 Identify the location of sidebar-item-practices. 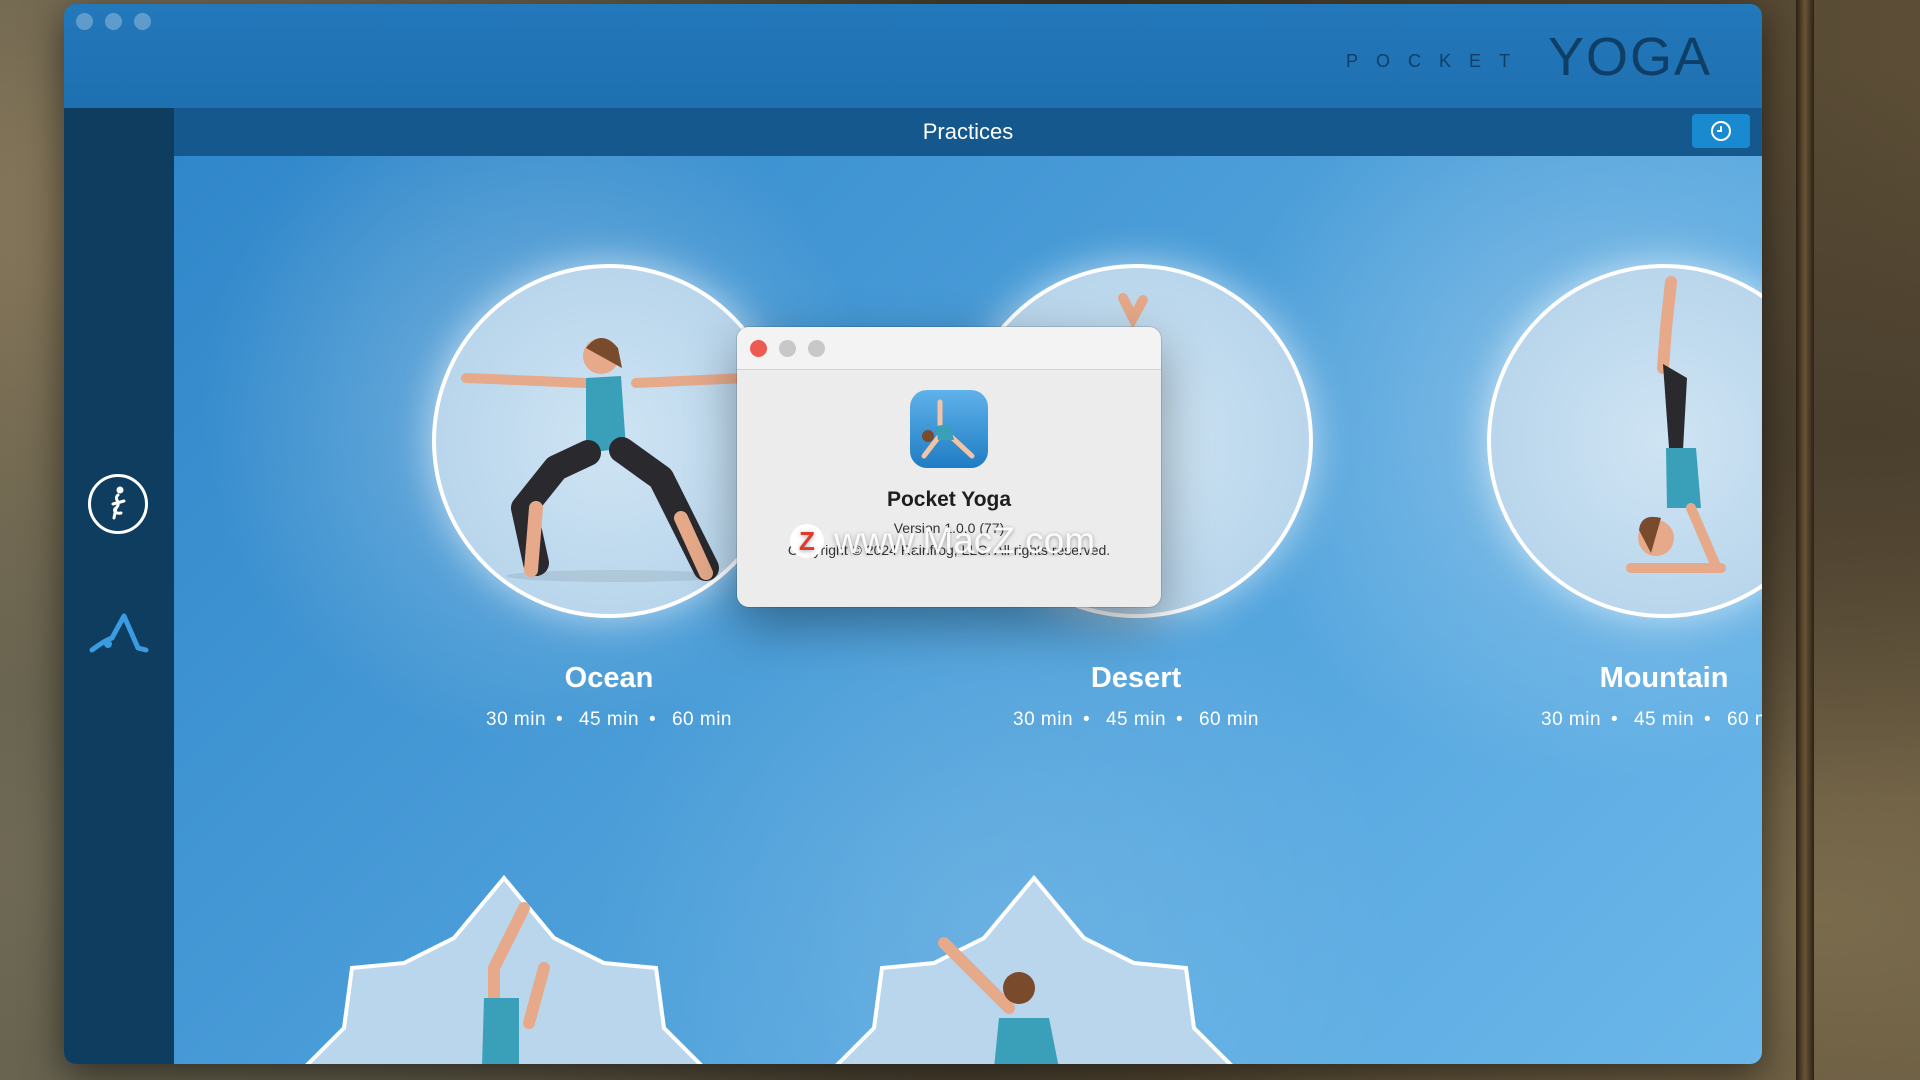
(118, 504).